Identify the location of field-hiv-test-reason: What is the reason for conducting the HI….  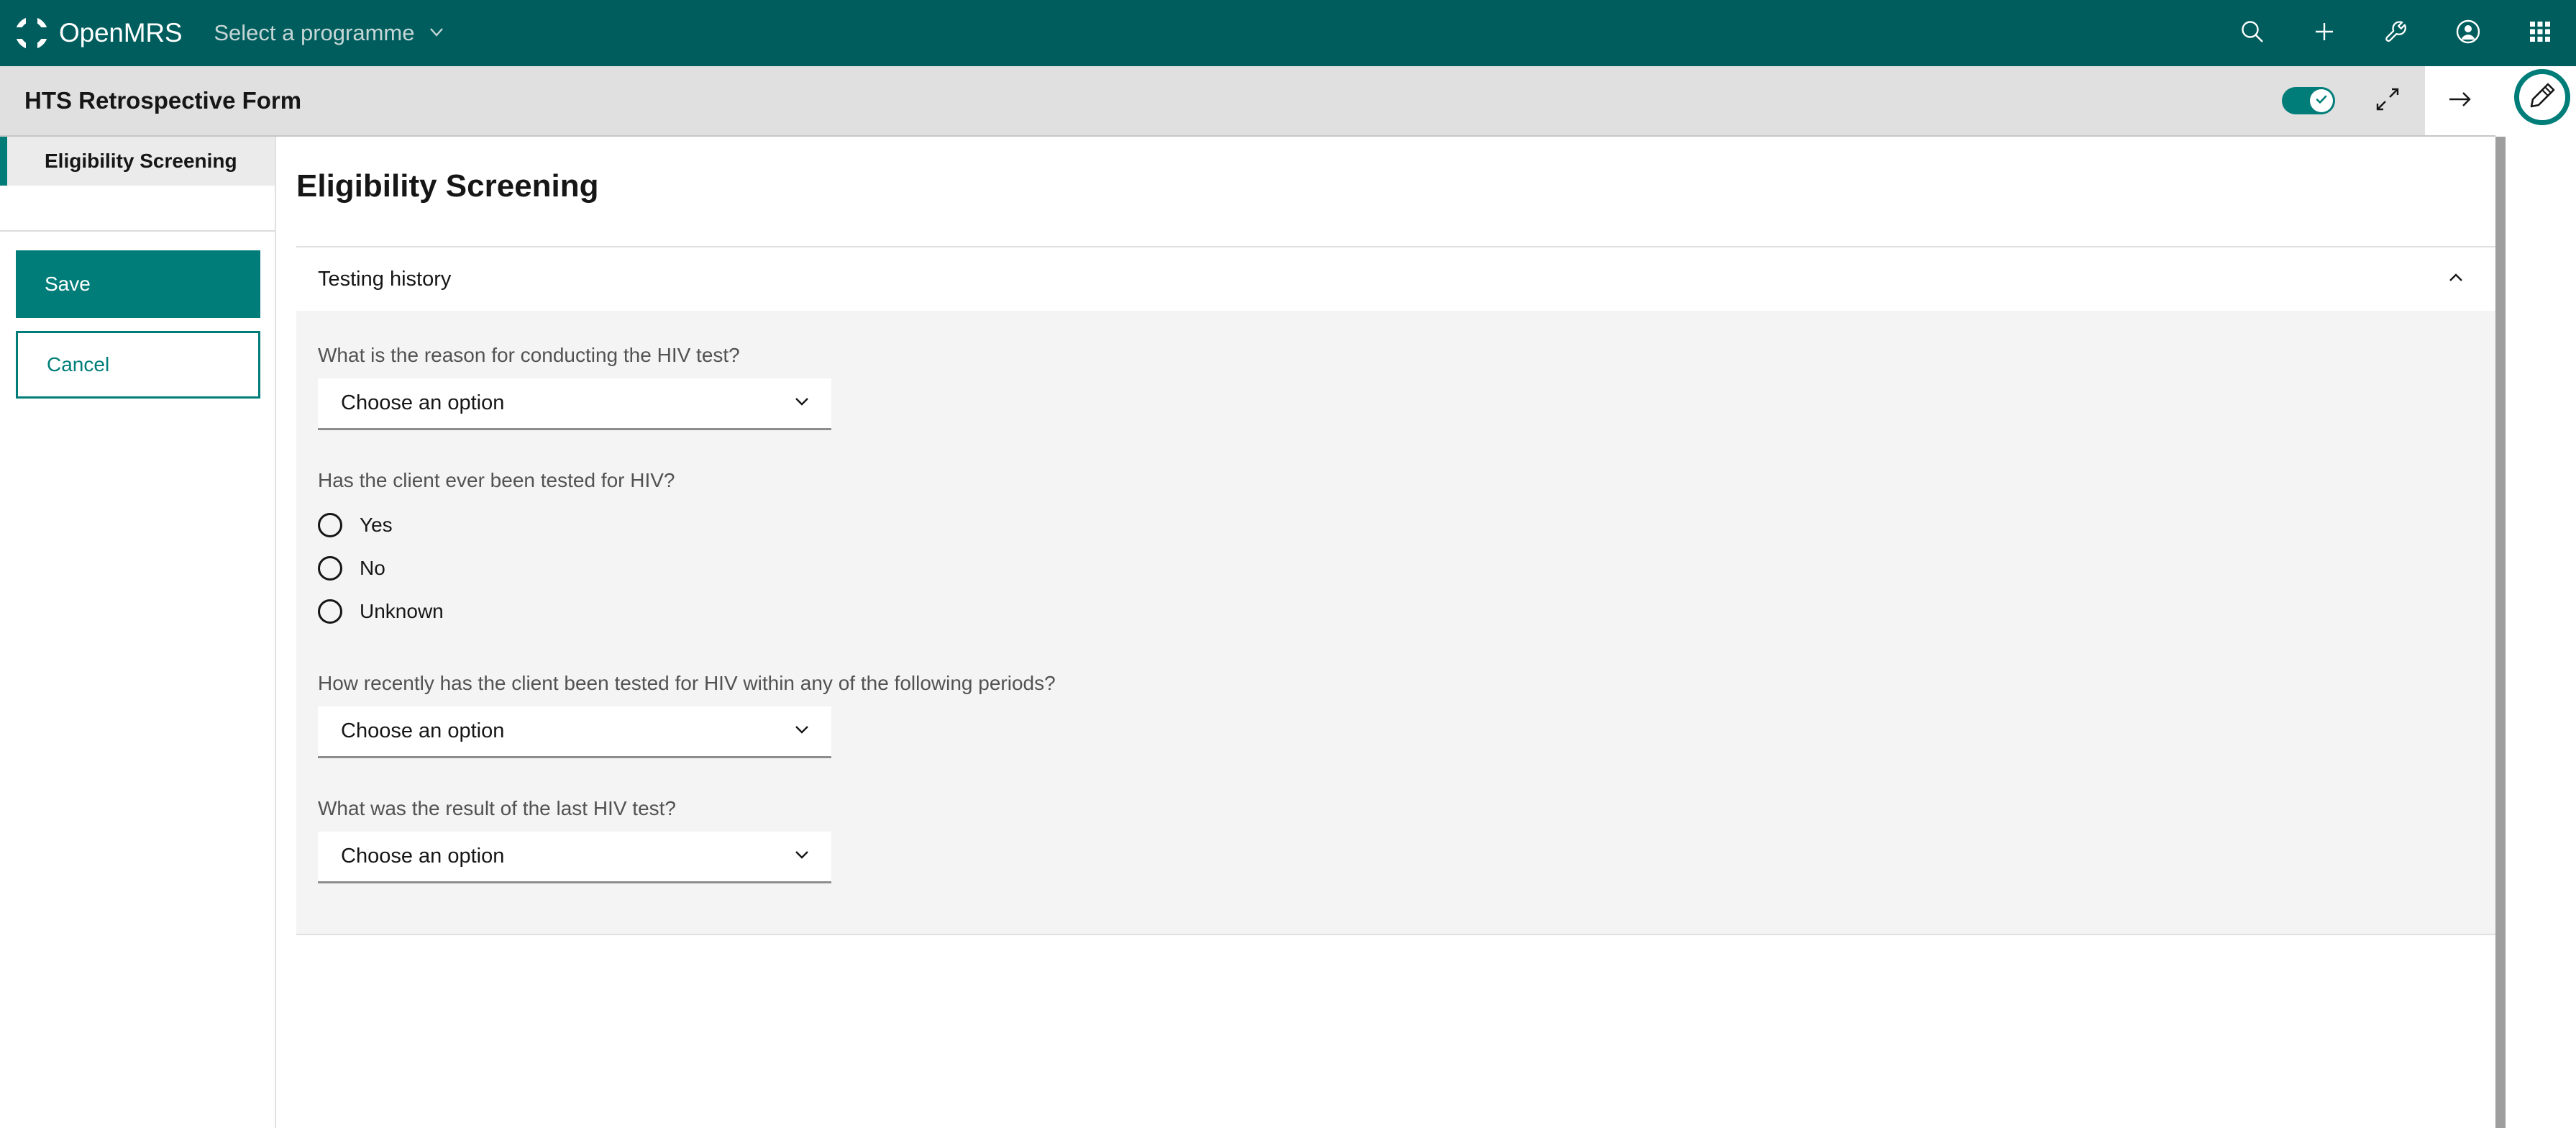
(1395, 387).